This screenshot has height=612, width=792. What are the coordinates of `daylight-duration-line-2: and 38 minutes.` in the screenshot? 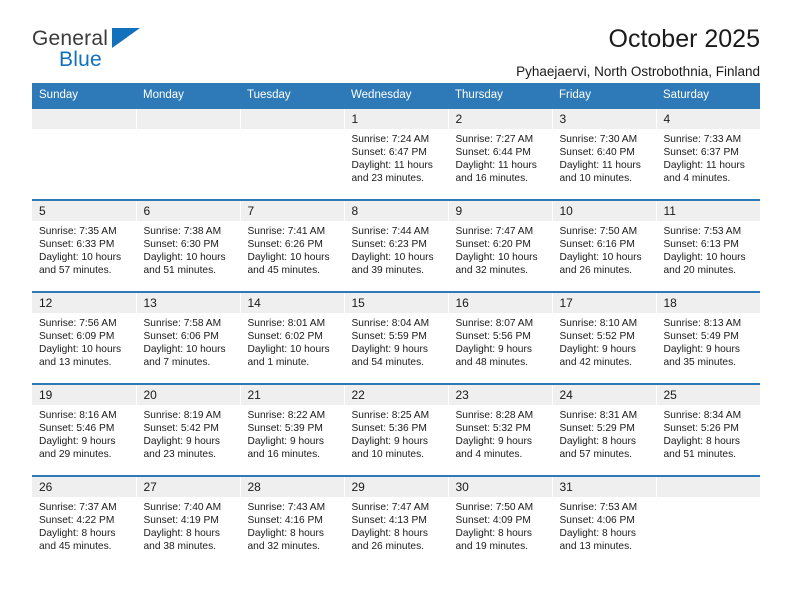 It's located at (180, 547).